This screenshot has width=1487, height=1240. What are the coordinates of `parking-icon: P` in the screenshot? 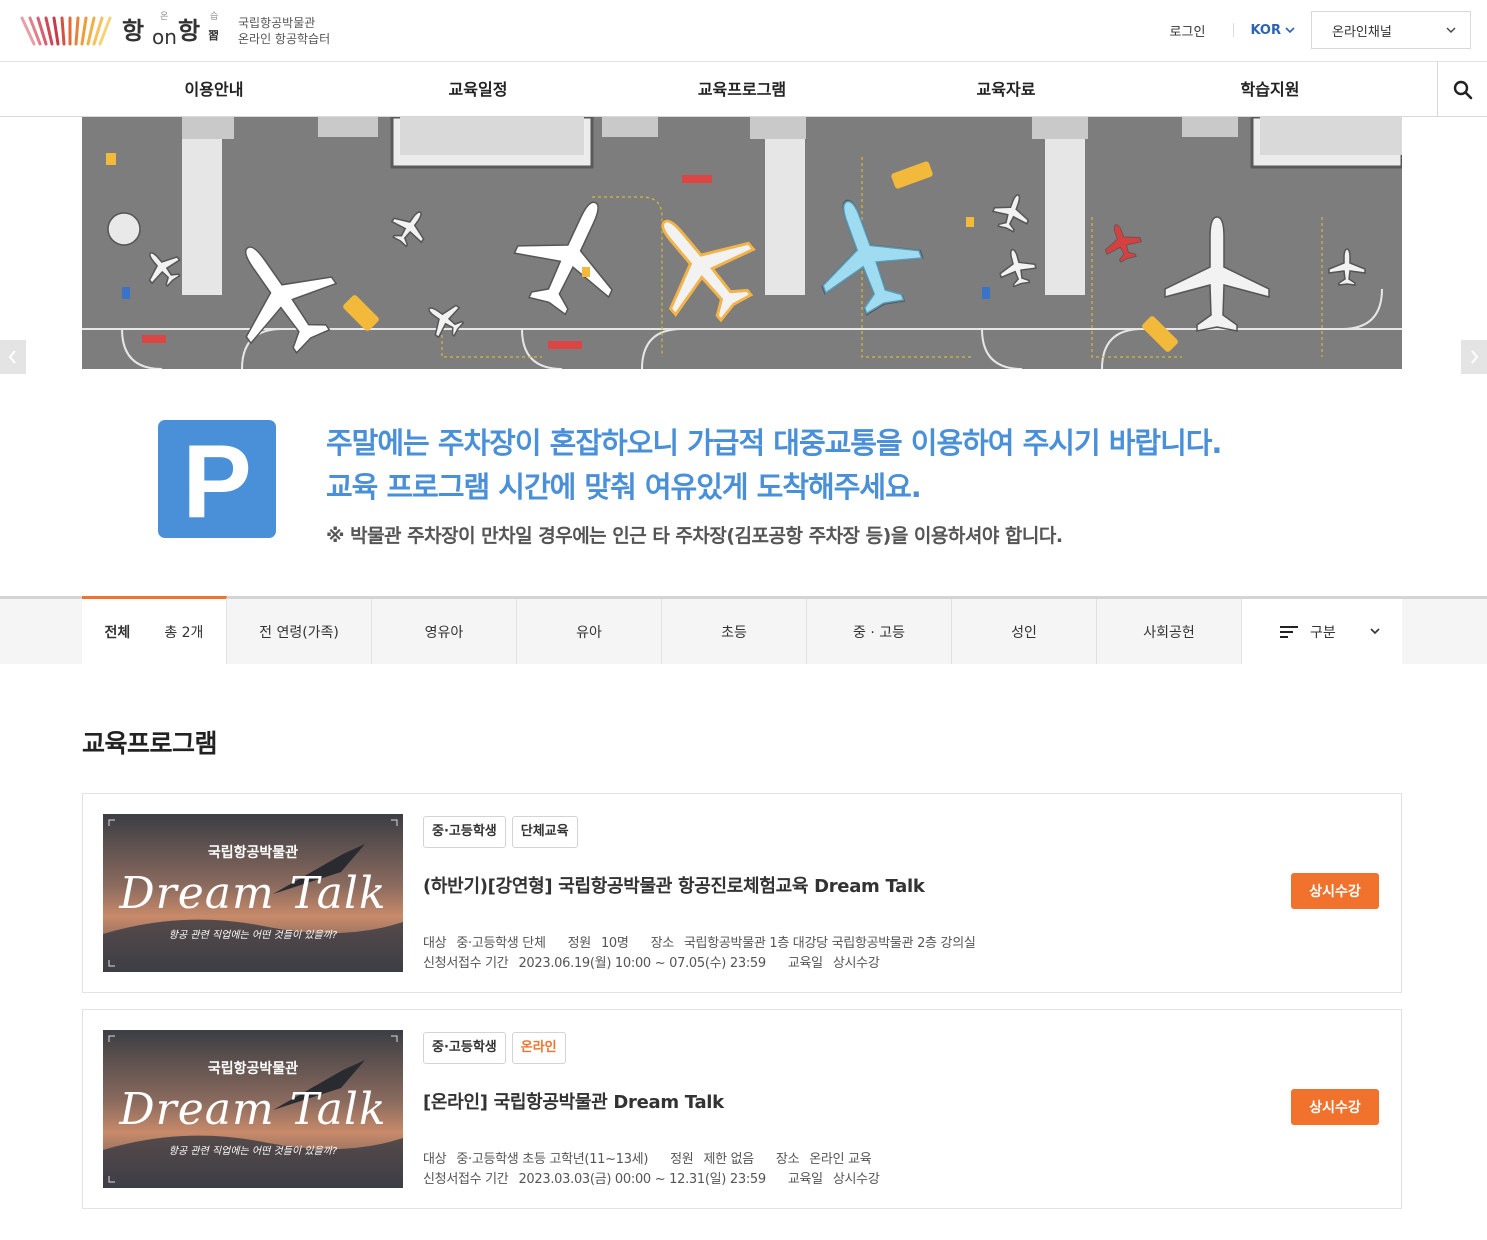 It's located at (217, 479).